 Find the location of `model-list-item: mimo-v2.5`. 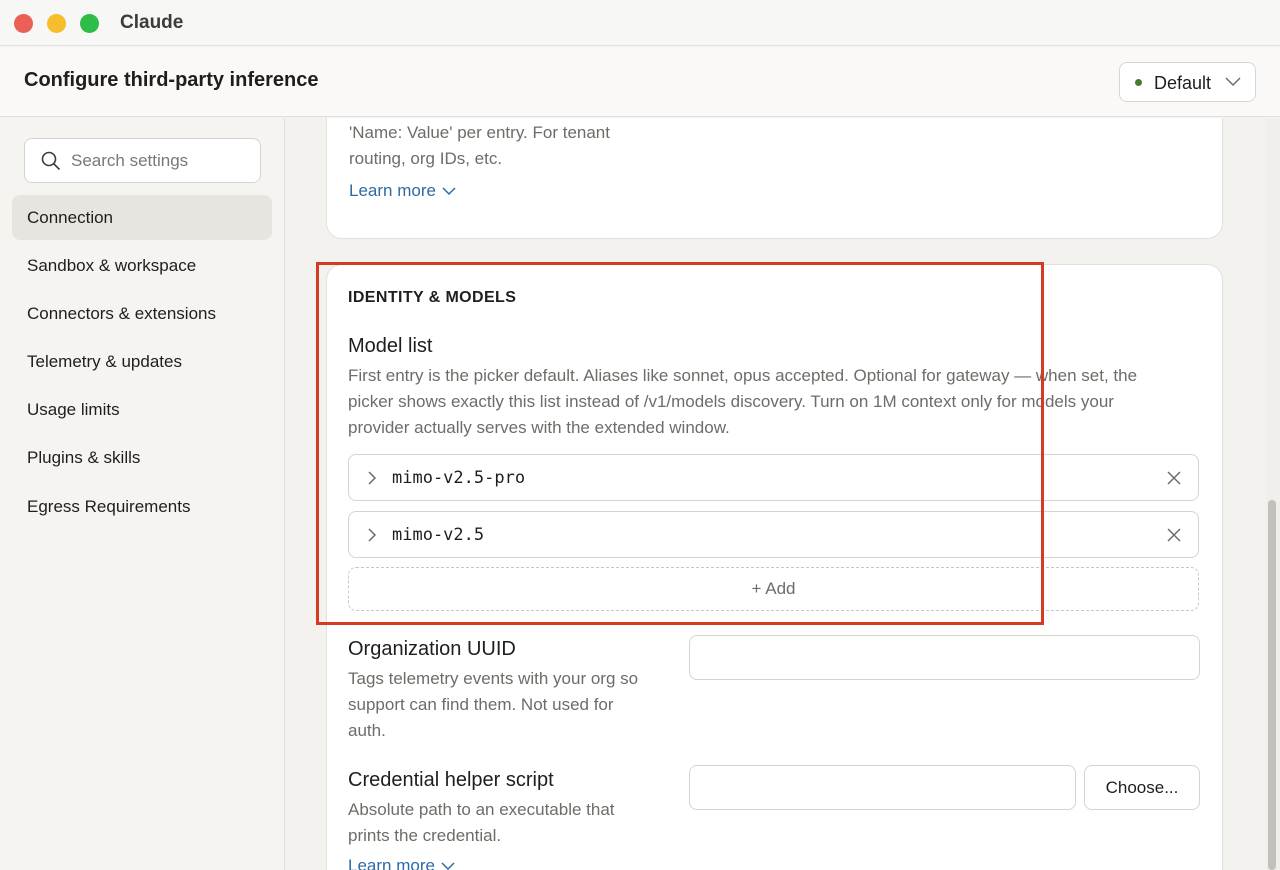

model-list-item: mimo-v2.5 is located at coordinates (773, 534).